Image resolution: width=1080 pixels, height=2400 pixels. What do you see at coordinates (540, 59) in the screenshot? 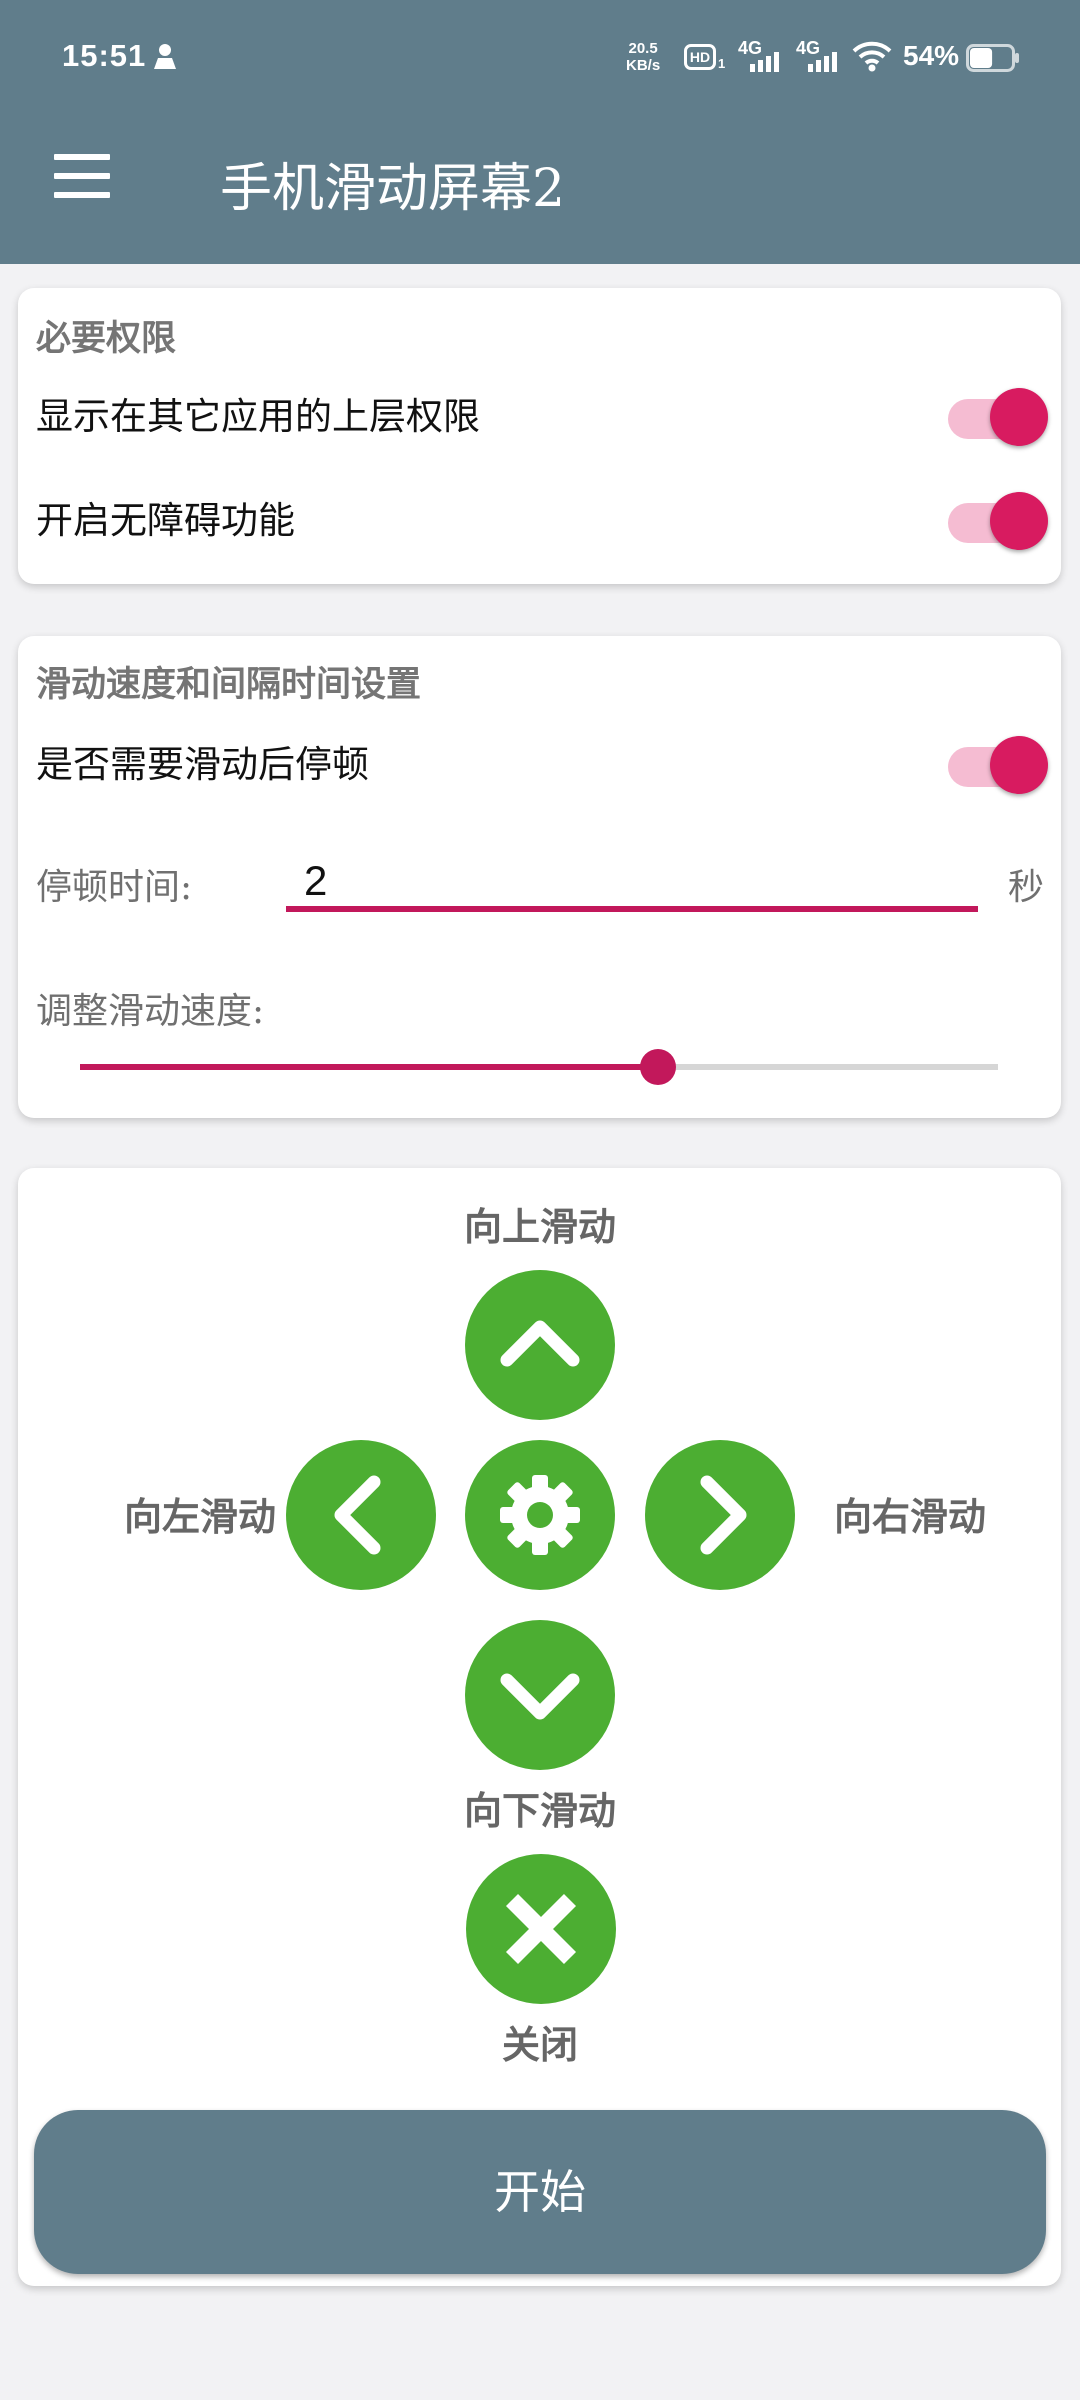
I see `status-bar: 15:51 20.5 KB/s HD 1 4G 4G 54%` at bounding box center [540, 59].